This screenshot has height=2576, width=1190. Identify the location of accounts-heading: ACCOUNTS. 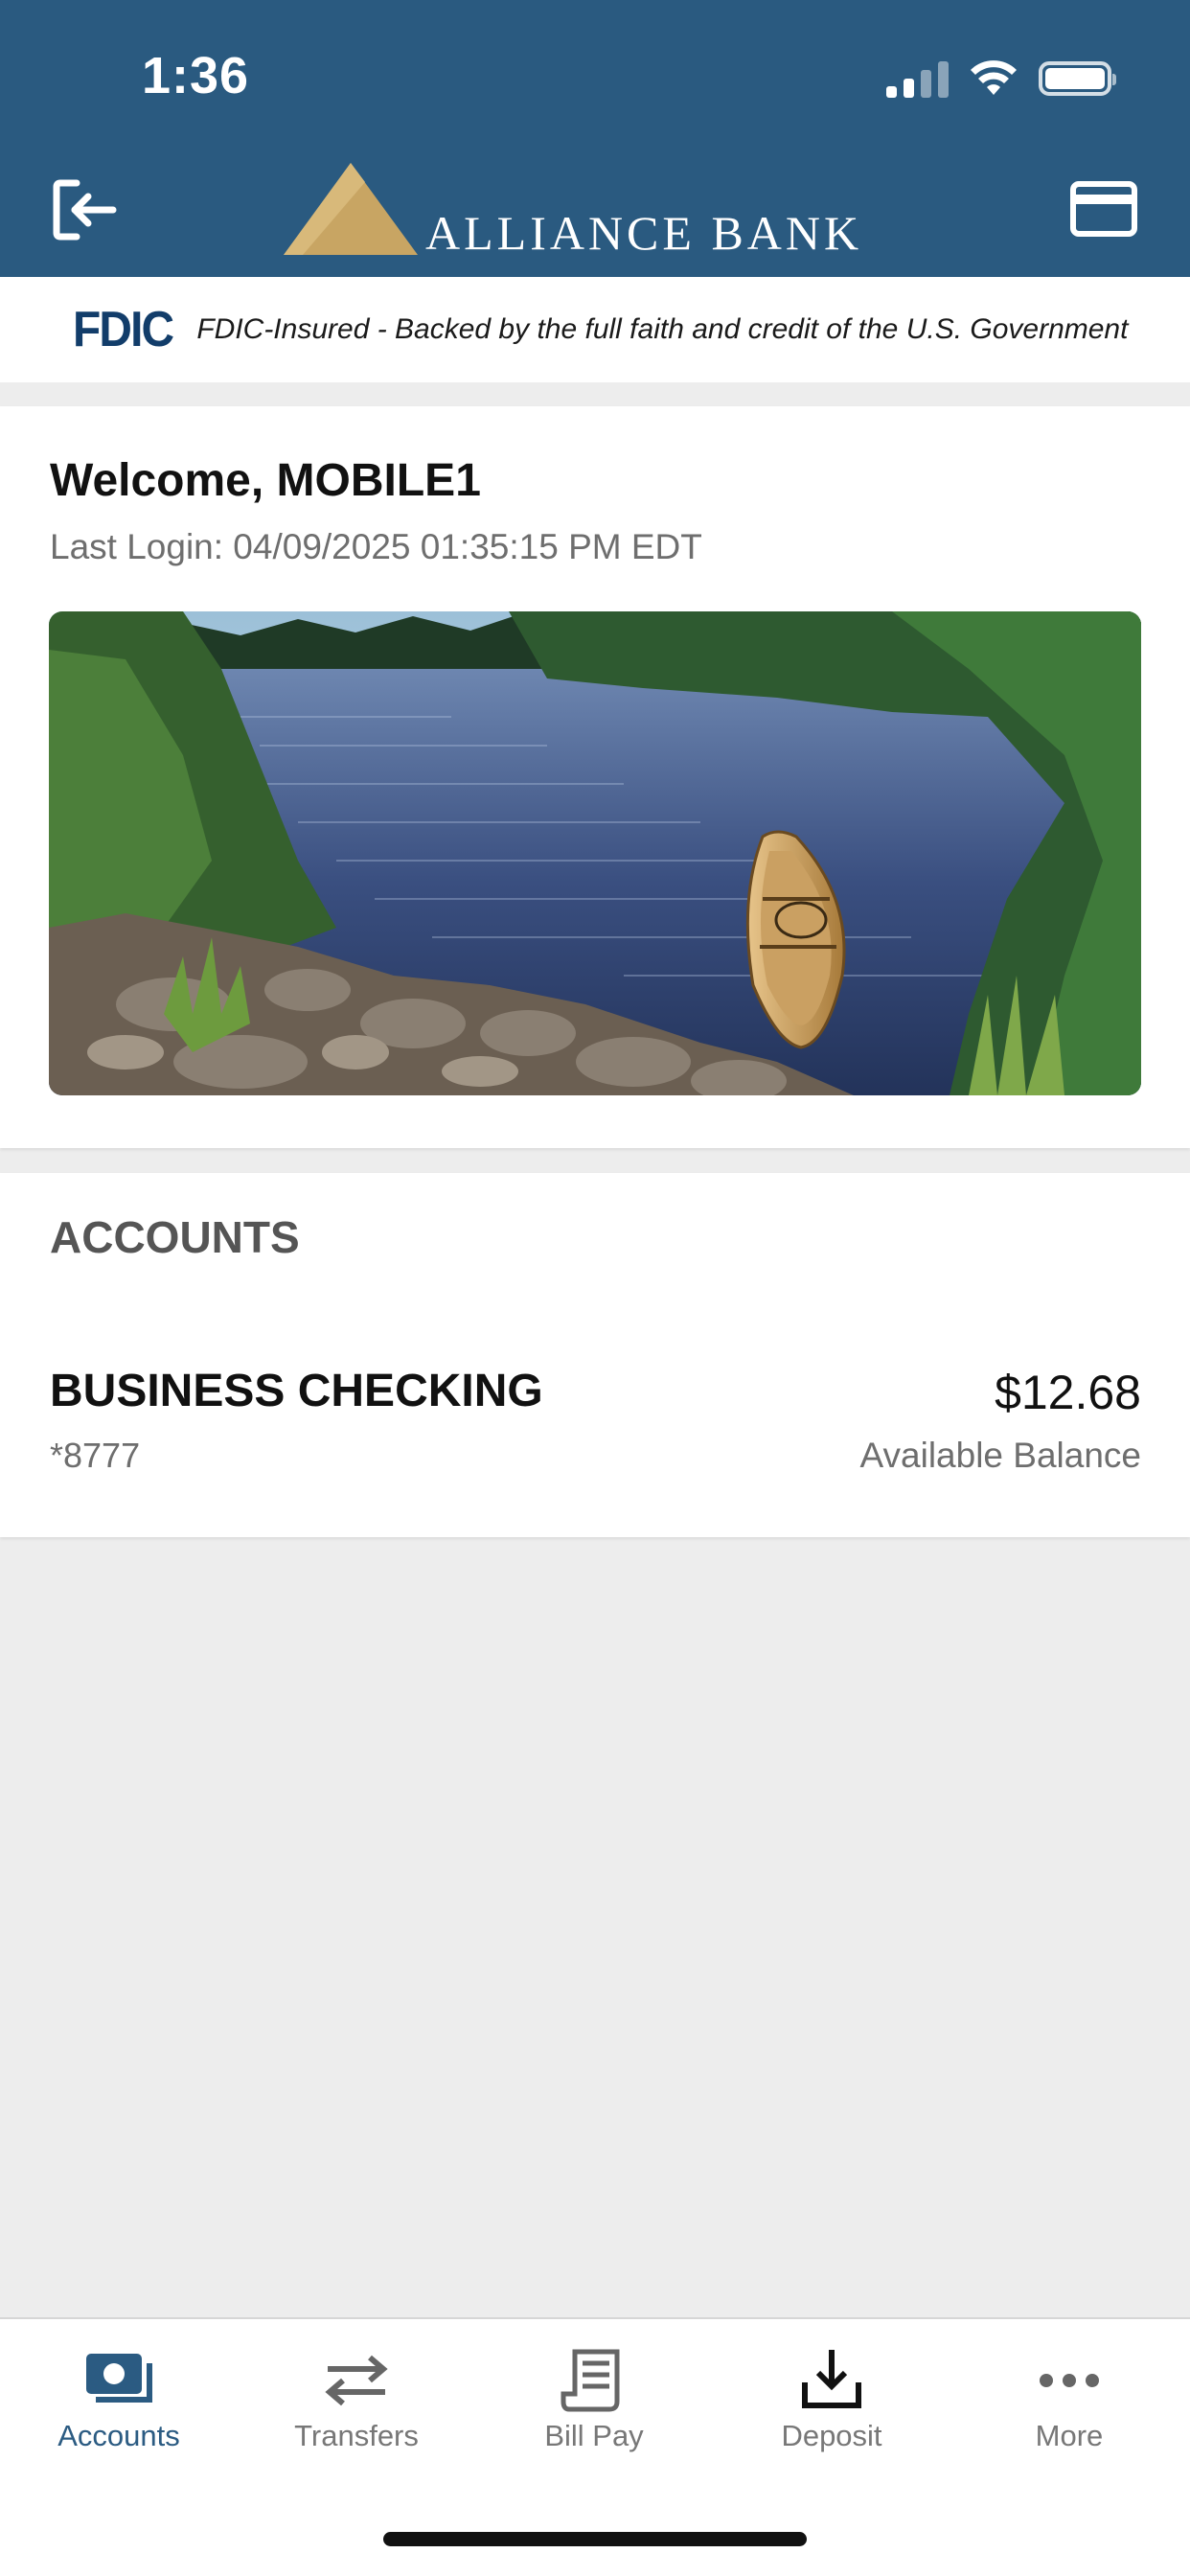
(175, 1237).